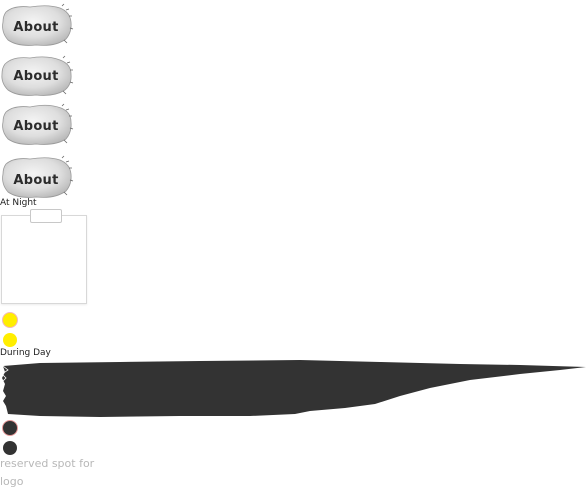 This screenshot has width=586, height=491. I want to click on night-panel-tab, so click(46, 216).